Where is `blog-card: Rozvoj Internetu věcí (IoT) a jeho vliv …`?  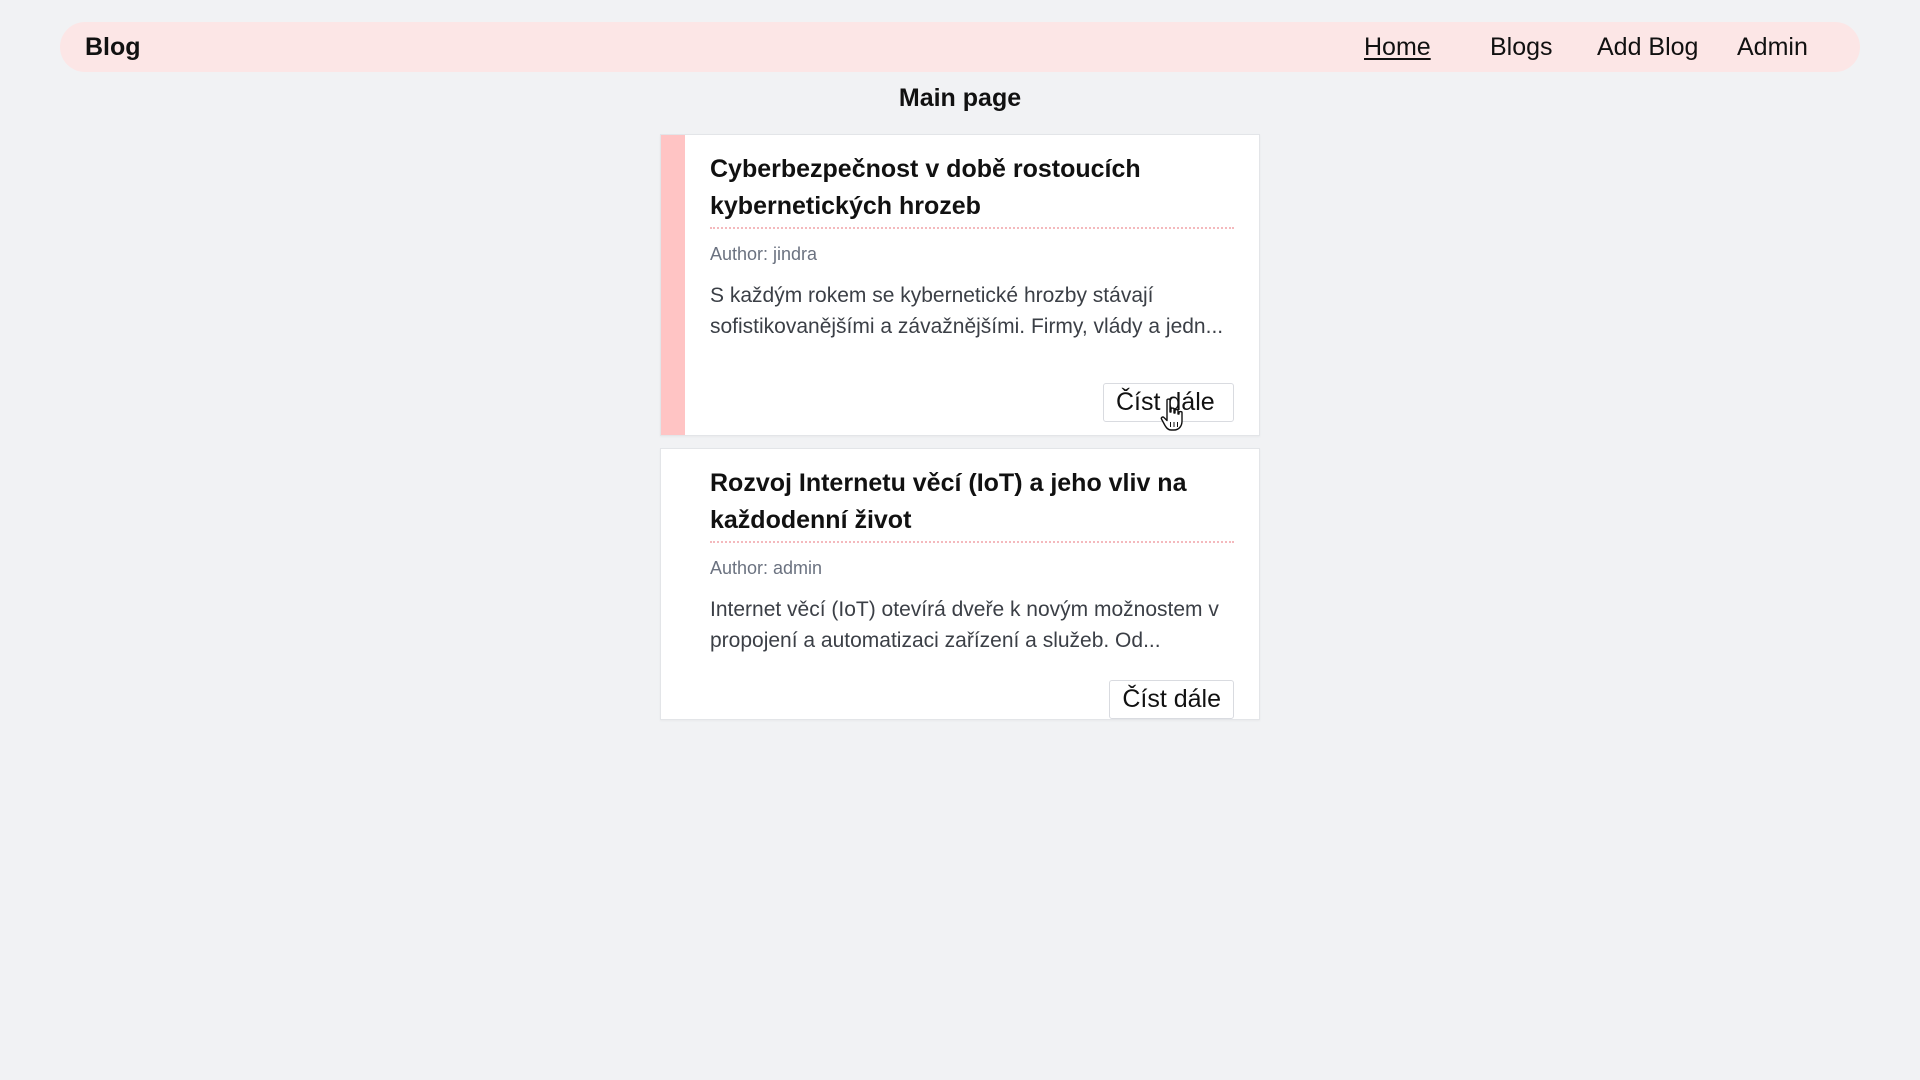 blog-card: Rozvoj Internetu věcí (IoT) a jeho vliv … is located at coordinates (960, 584).